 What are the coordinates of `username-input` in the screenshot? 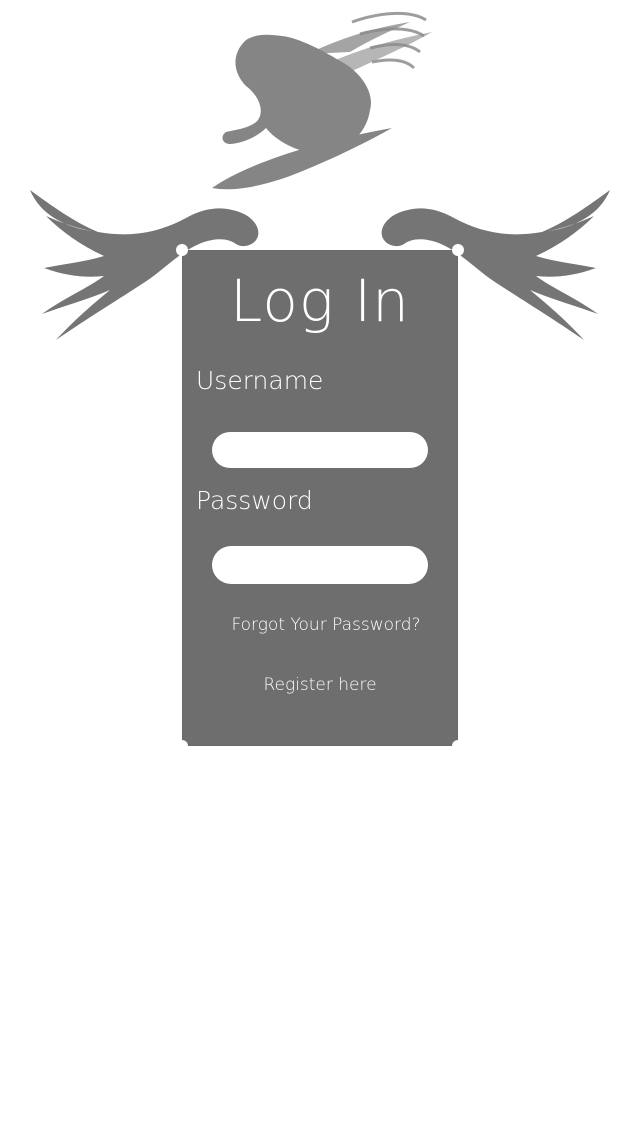 It's located at (320, 450).